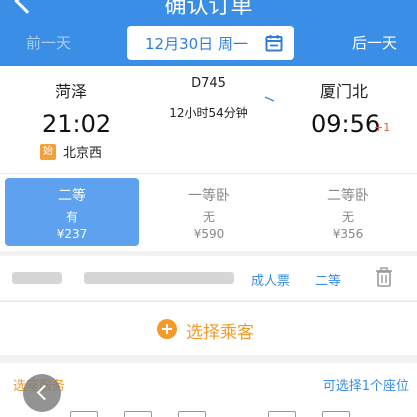  I want to click on day-offset-badge: +1, so click(382, 127).